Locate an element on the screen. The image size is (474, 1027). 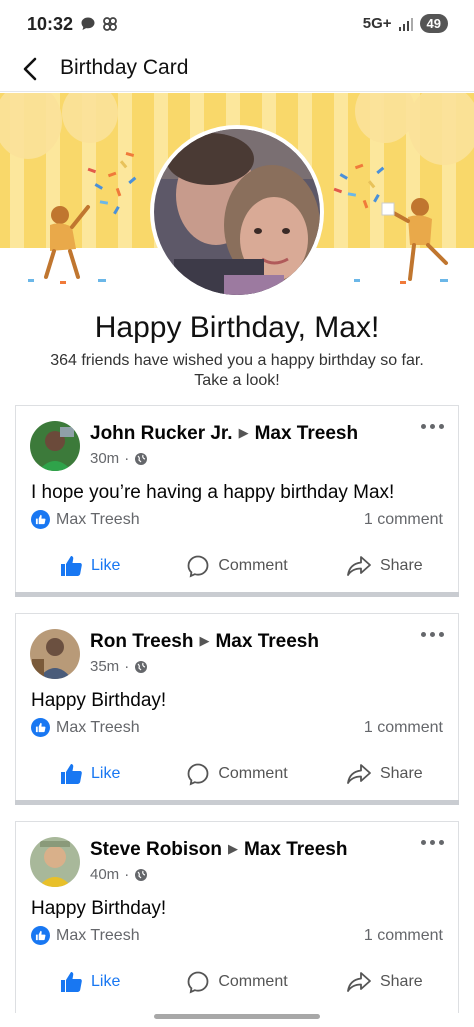
post-time: 30m is located at coordinates (104, 458).